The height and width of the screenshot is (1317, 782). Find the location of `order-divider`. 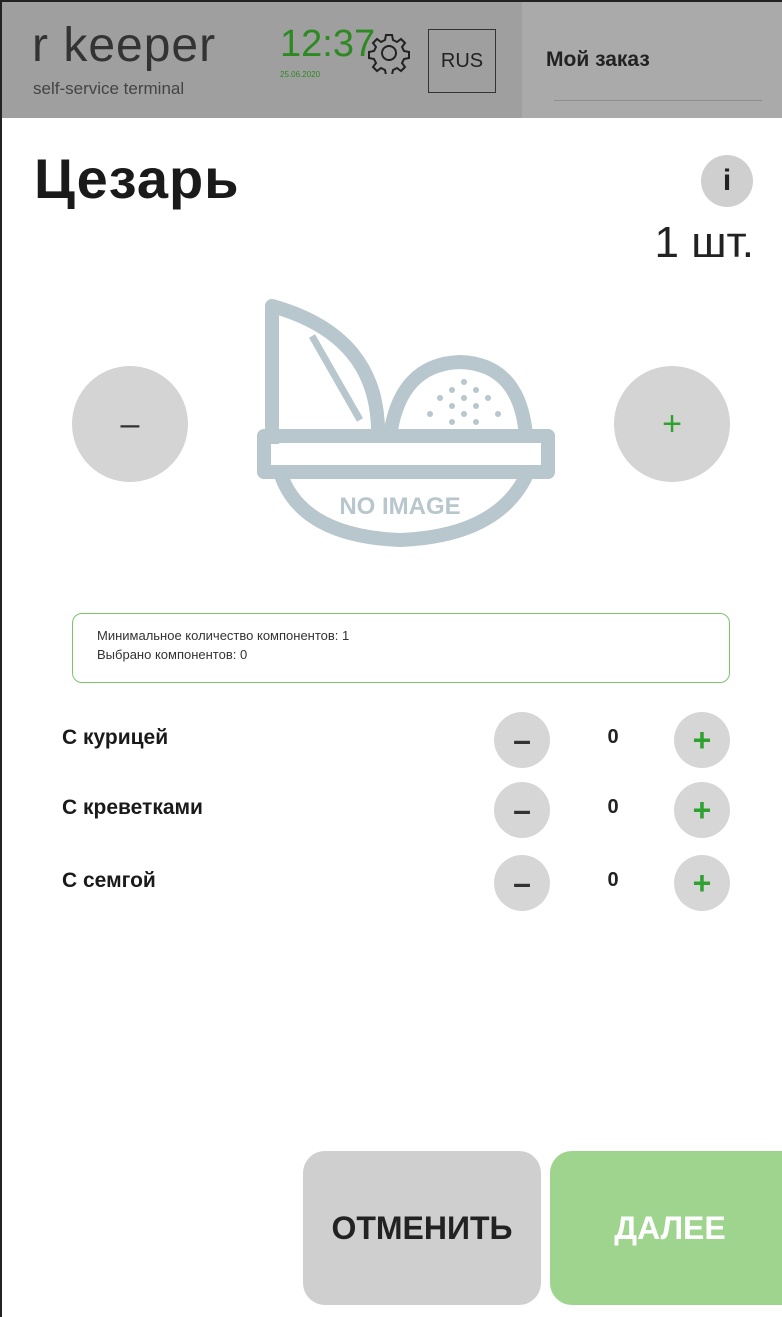

order-divider is located at coordinates (658, 100).